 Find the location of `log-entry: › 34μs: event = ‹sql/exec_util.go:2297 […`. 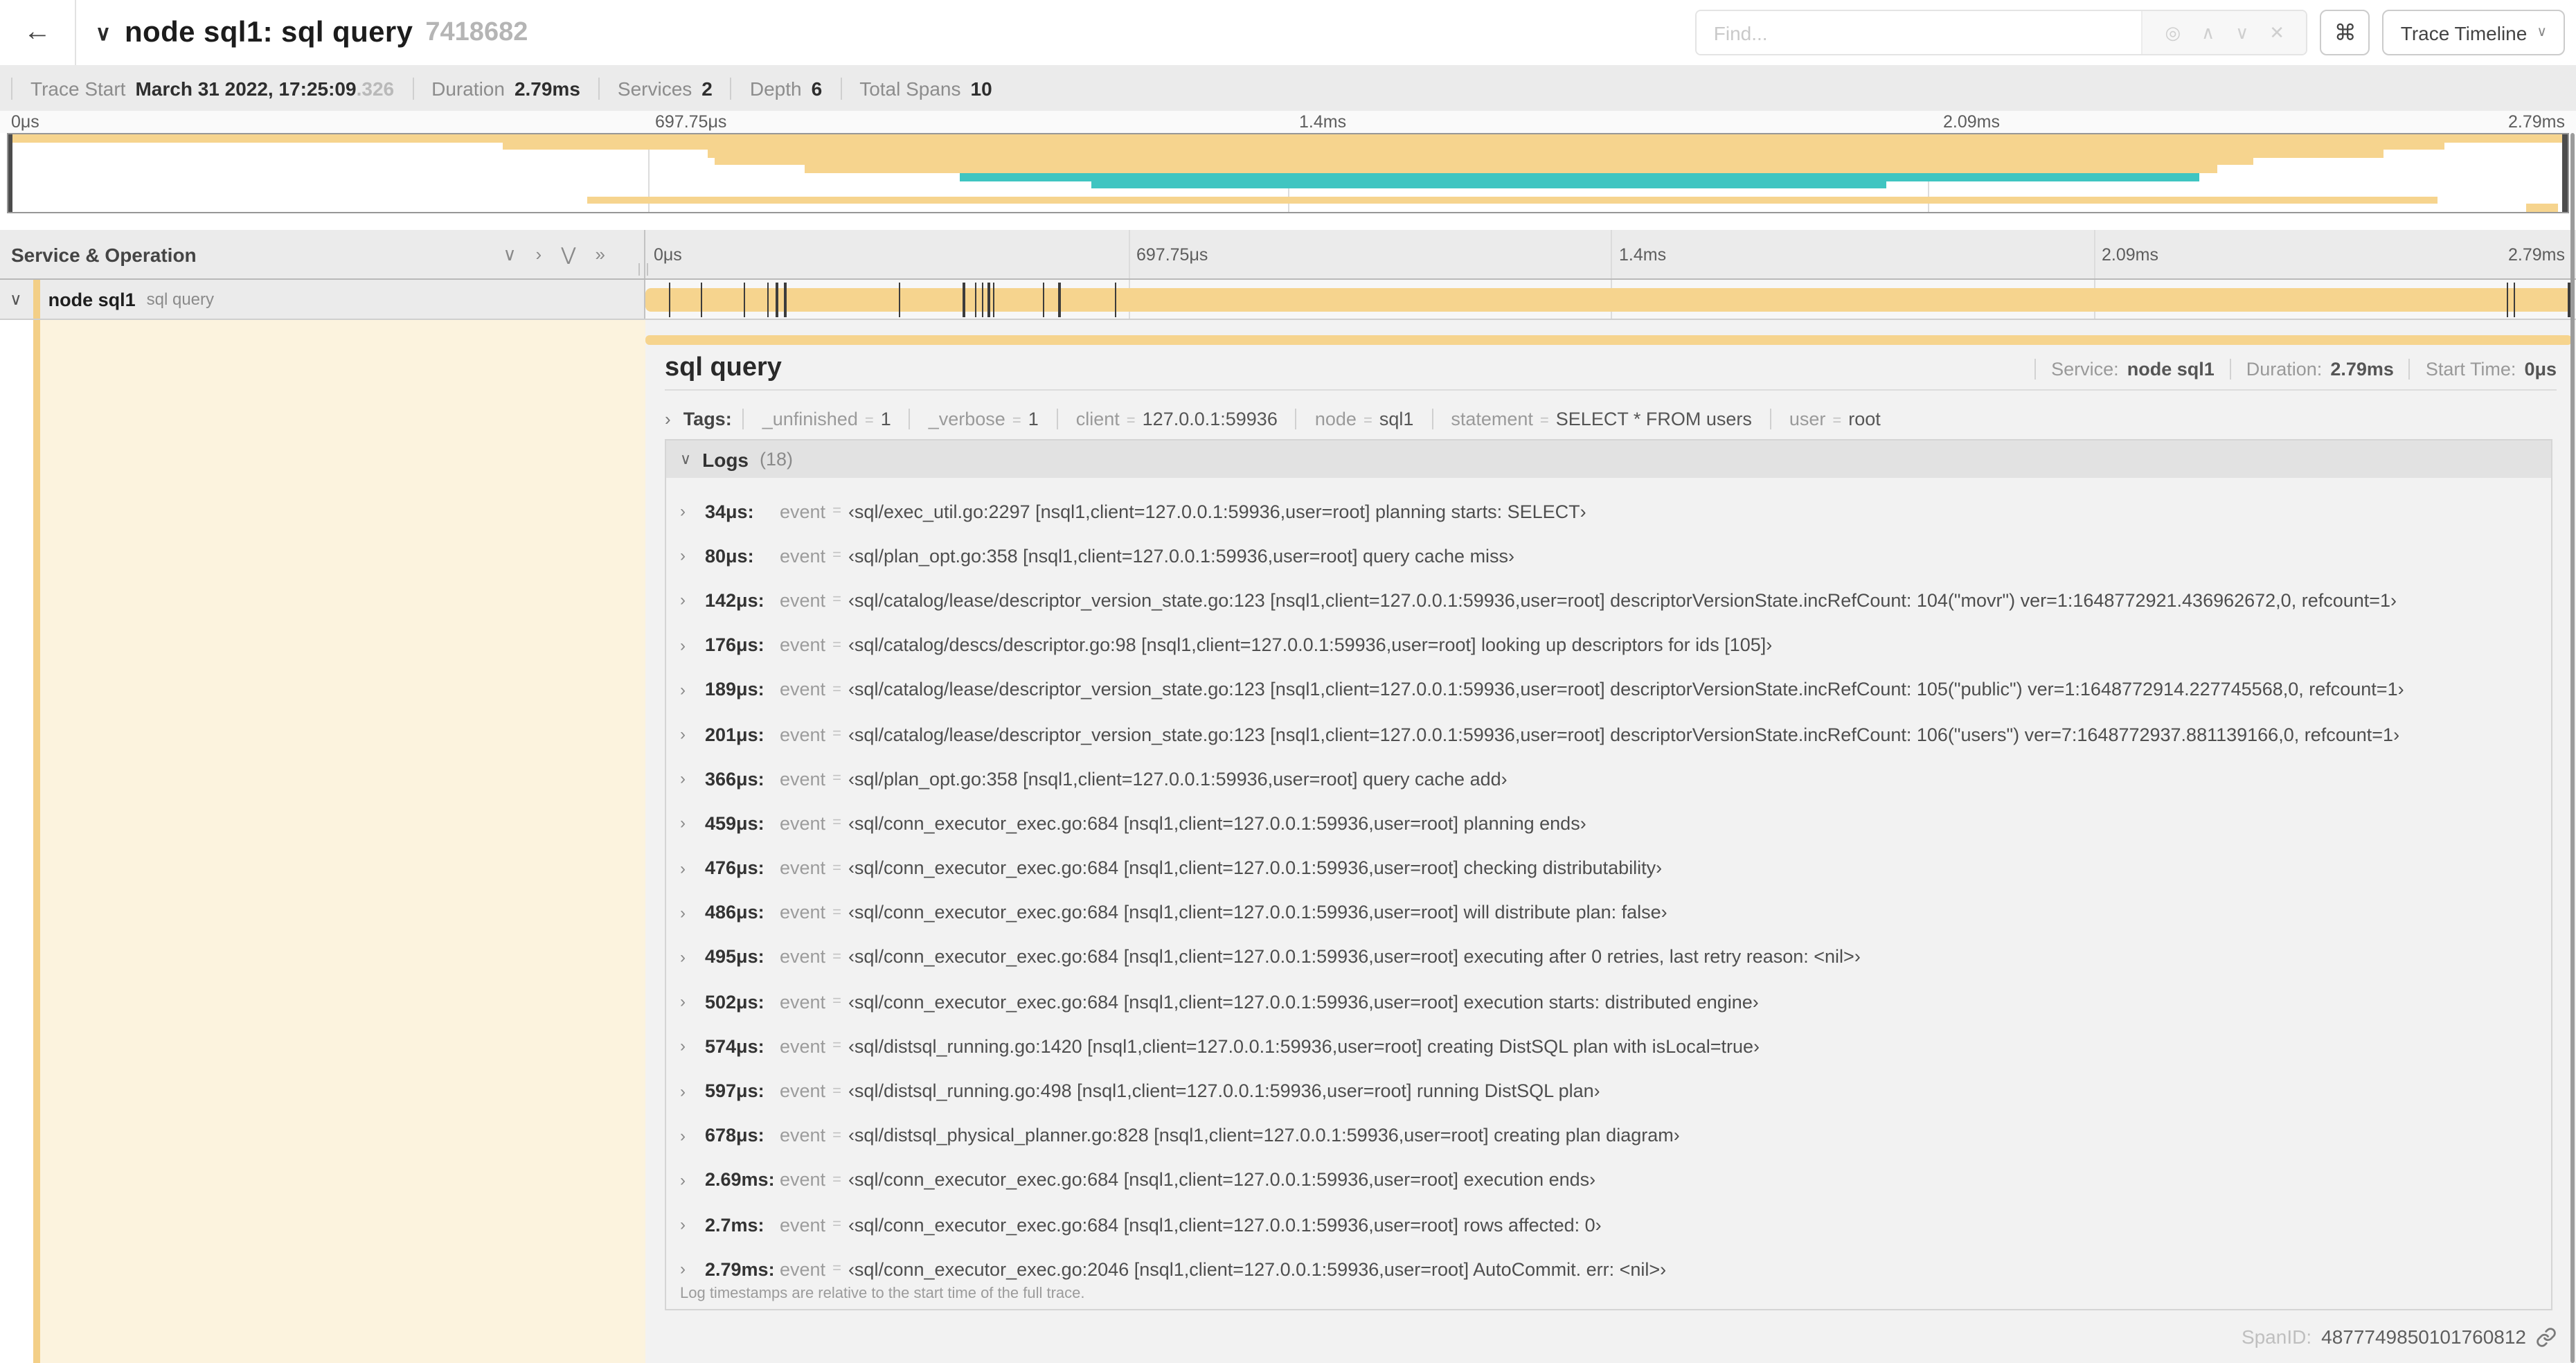

log-entry: › 34μs: event = ‹sql/exec_util.go:2297 [… is located at coordinates (1608, 511).